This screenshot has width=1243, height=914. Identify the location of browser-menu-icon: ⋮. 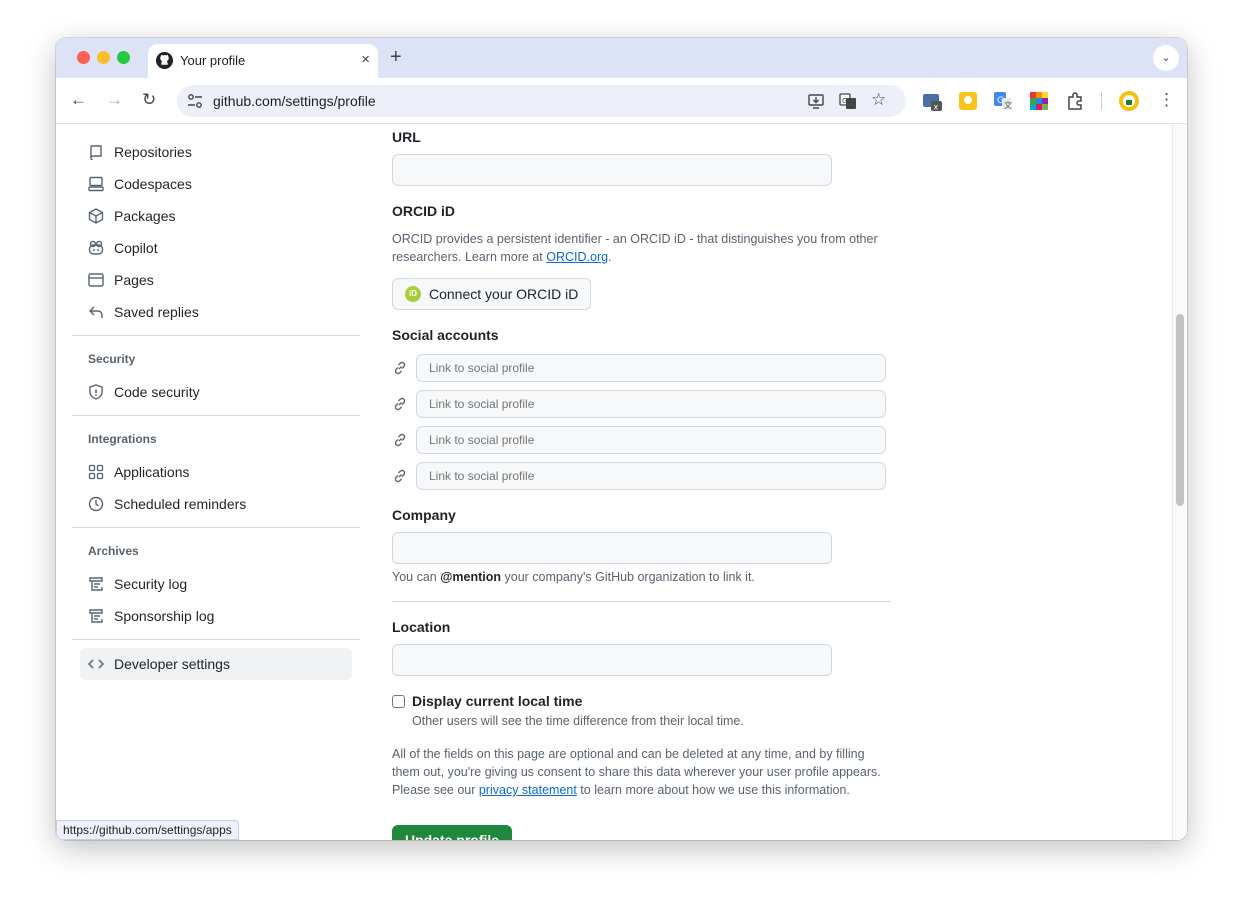
(1166, 100).